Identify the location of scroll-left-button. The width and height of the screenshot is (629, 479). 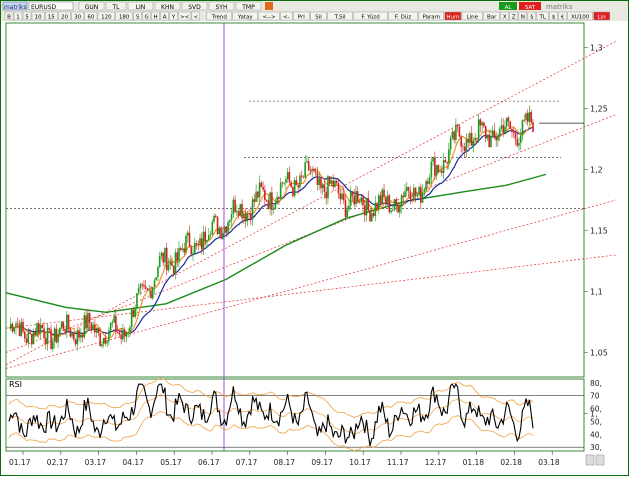
(590, 460).